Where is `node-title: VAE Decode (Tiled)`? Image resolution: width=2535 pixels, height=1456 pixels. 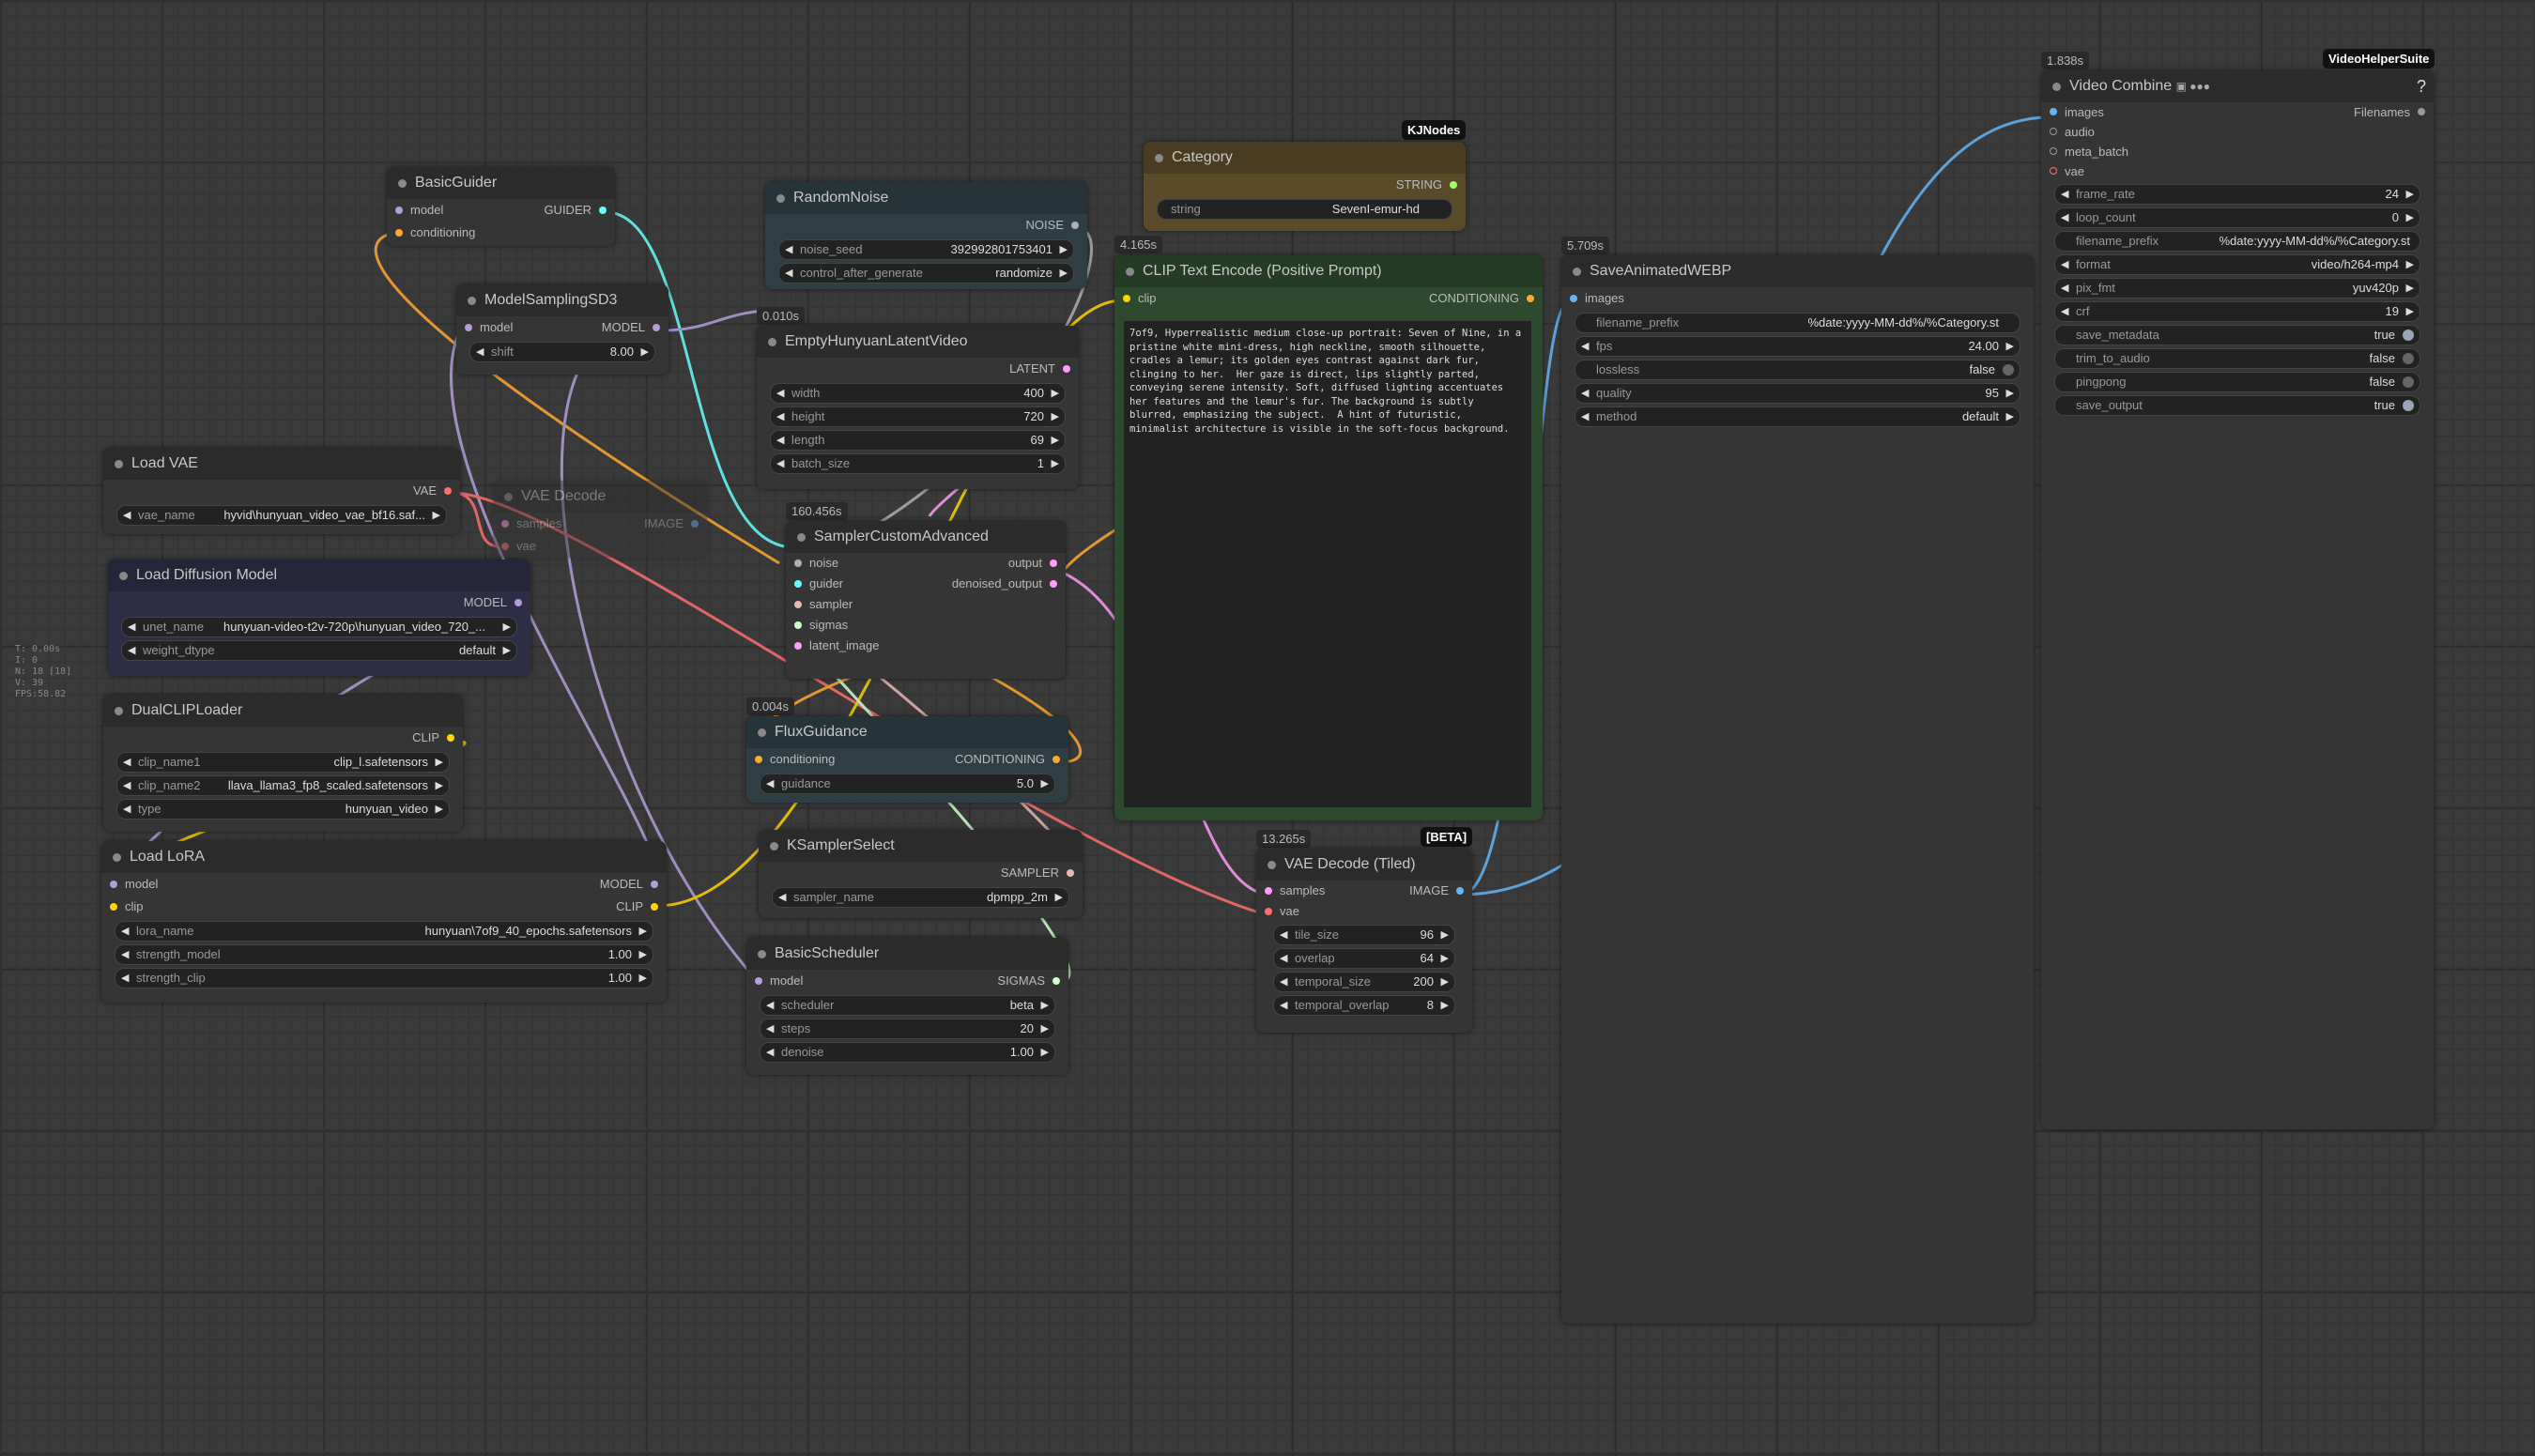 node-title: VAE Decode (Tiled) is located at coordinates (1364, 865).